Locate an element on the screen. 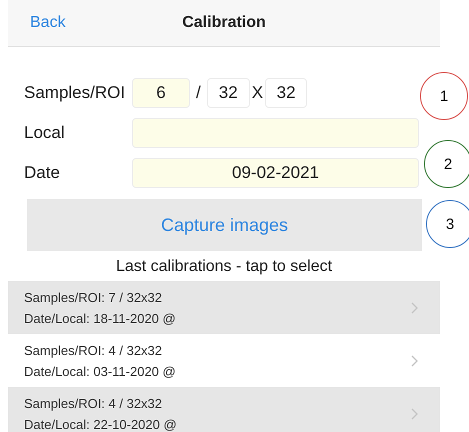 The width and height of the screenshot is (469, 432). date-text: Date/Local: 18-11-2020 @ is located at coordinates (100, 318).